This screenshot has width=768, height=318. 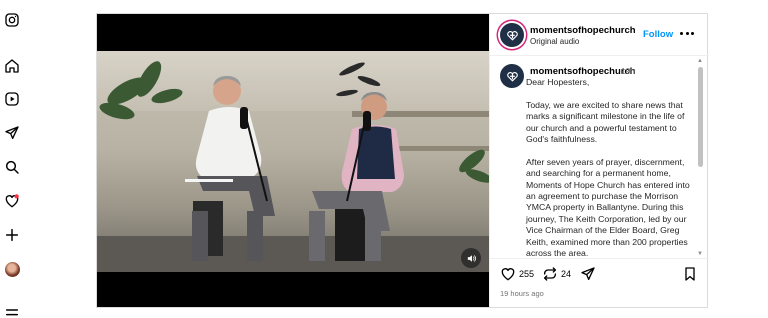 I want to click on caption-author-avatar, so click(x=512, y=76).